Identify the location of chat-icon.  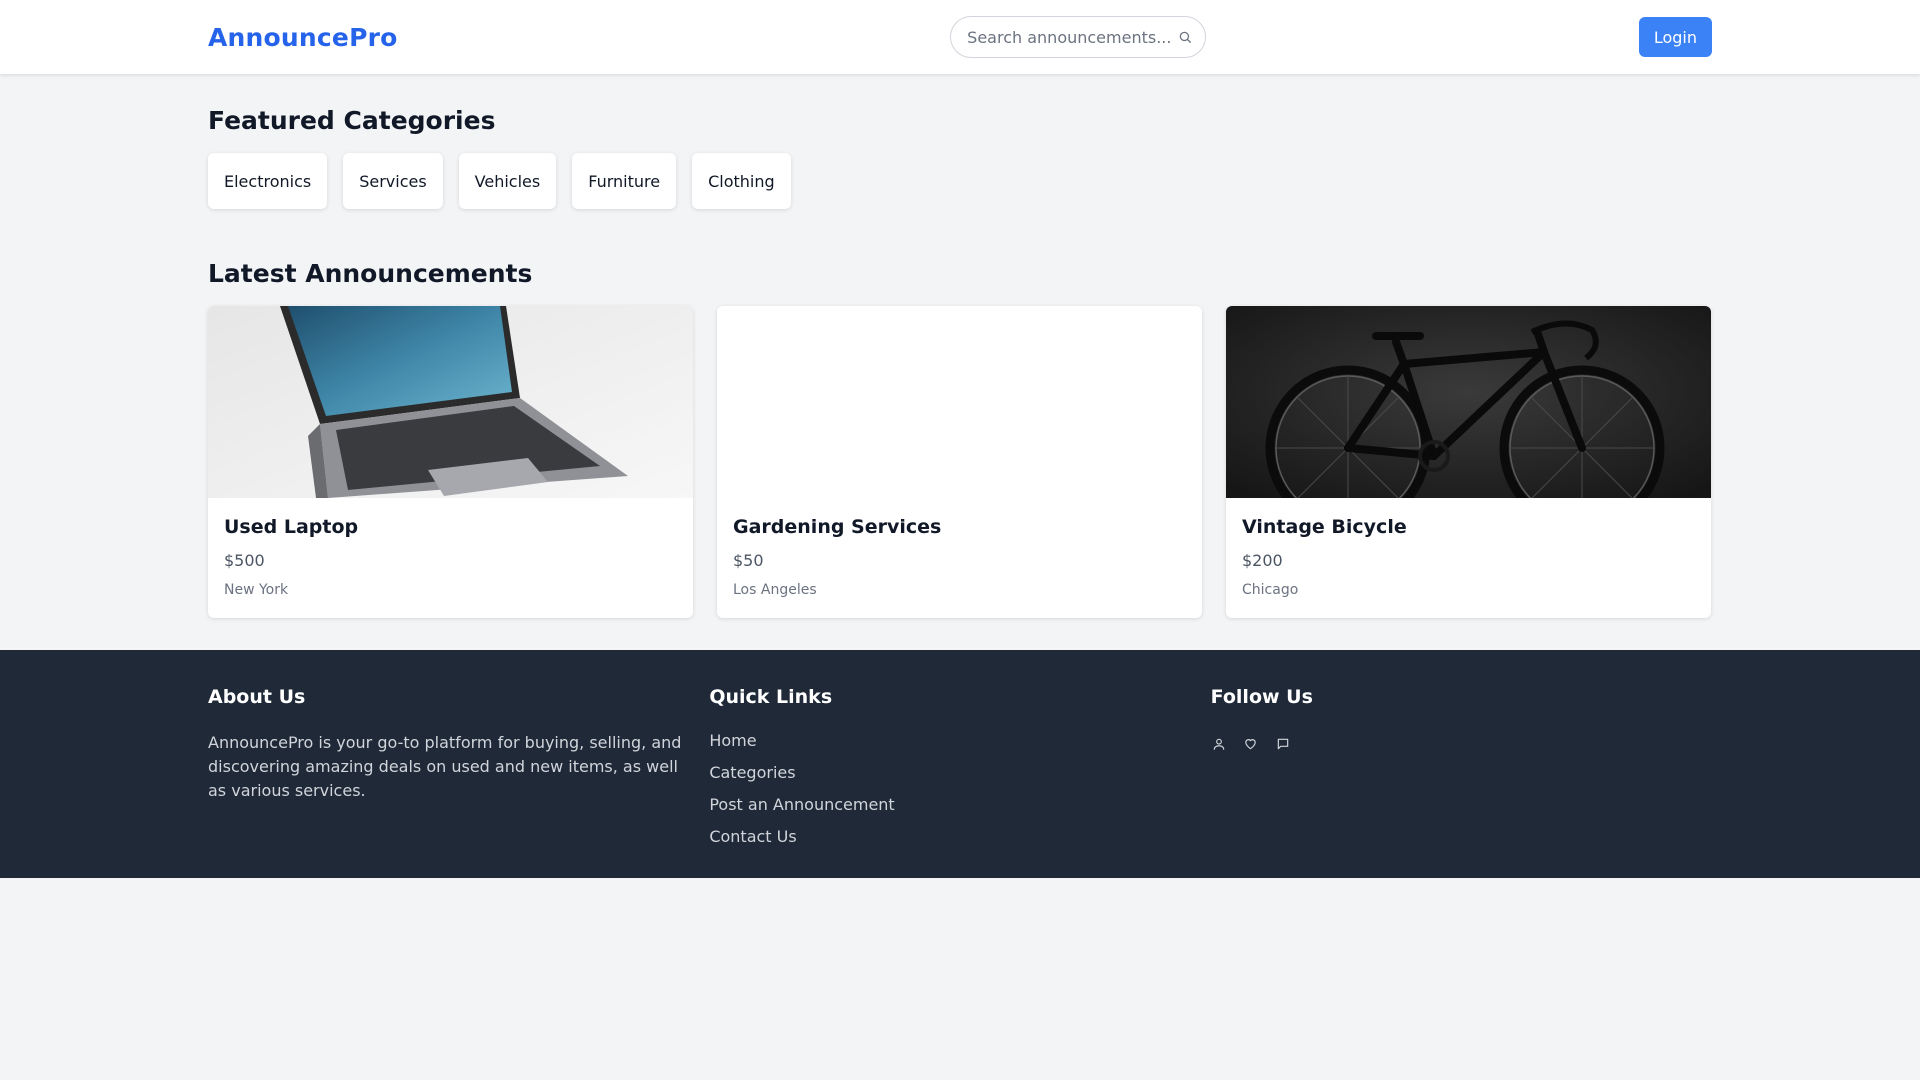
(1283, 744).